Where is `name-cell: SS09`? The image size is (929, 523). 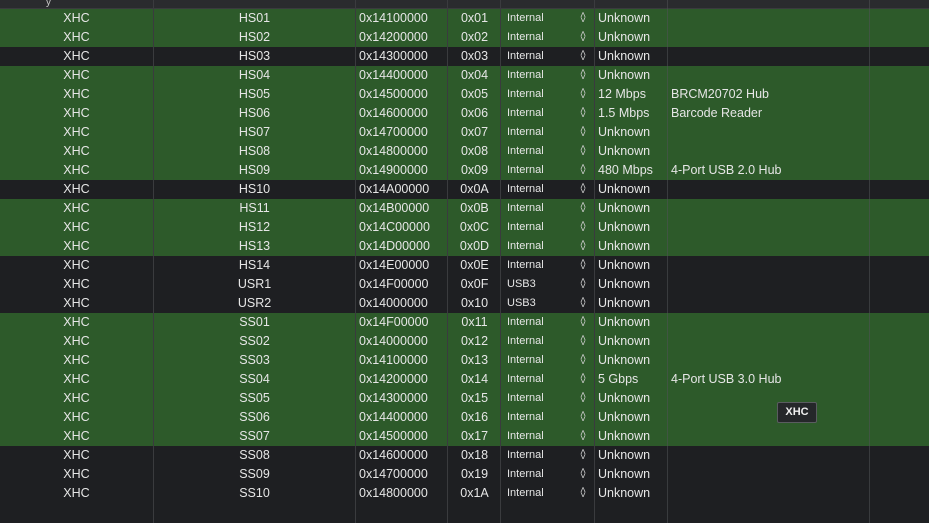 name-cell: SS09 is located at coordinates (254, 474).